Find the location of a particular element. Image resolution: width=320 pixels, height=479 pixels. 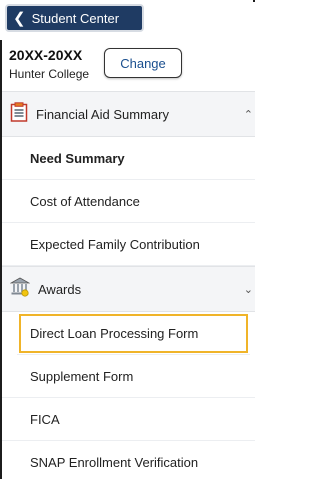

section-label: Awards is located at coordinates (60, 289).